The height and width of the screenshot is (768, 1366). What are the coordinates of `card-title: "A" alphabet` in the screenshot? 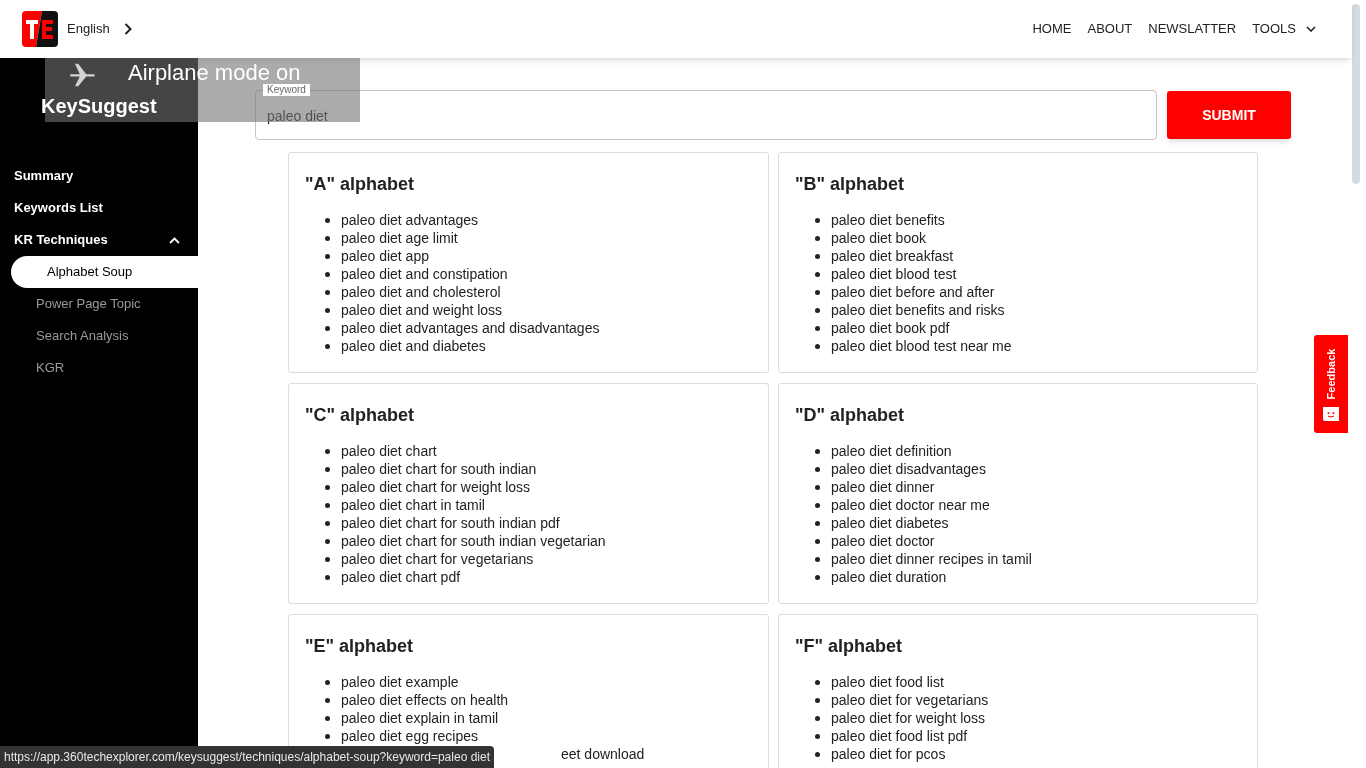 It's located at (360, 184).